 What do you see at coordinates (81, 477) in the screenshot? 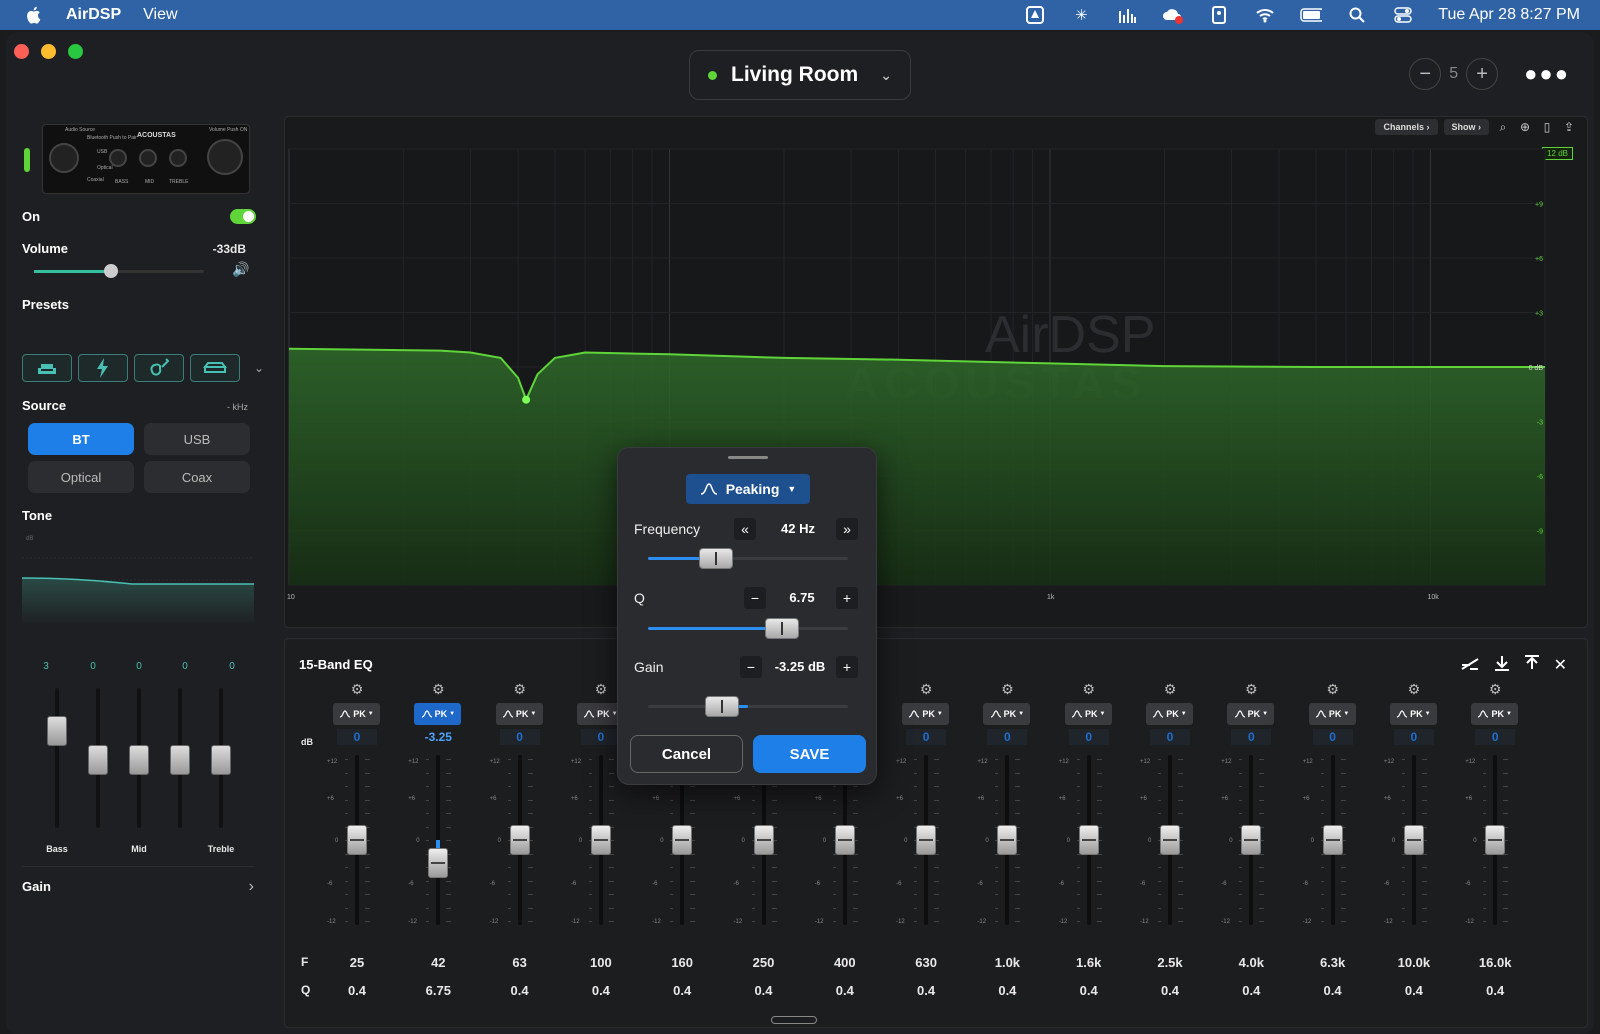
I see `source-optical-button: Optical` at bounding box center [81, 477].